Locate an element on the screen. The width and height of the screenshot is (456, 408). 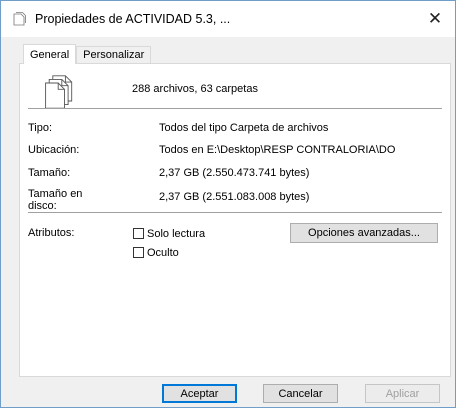
location-label: Ubicación: is located at coordinates (54, 150).